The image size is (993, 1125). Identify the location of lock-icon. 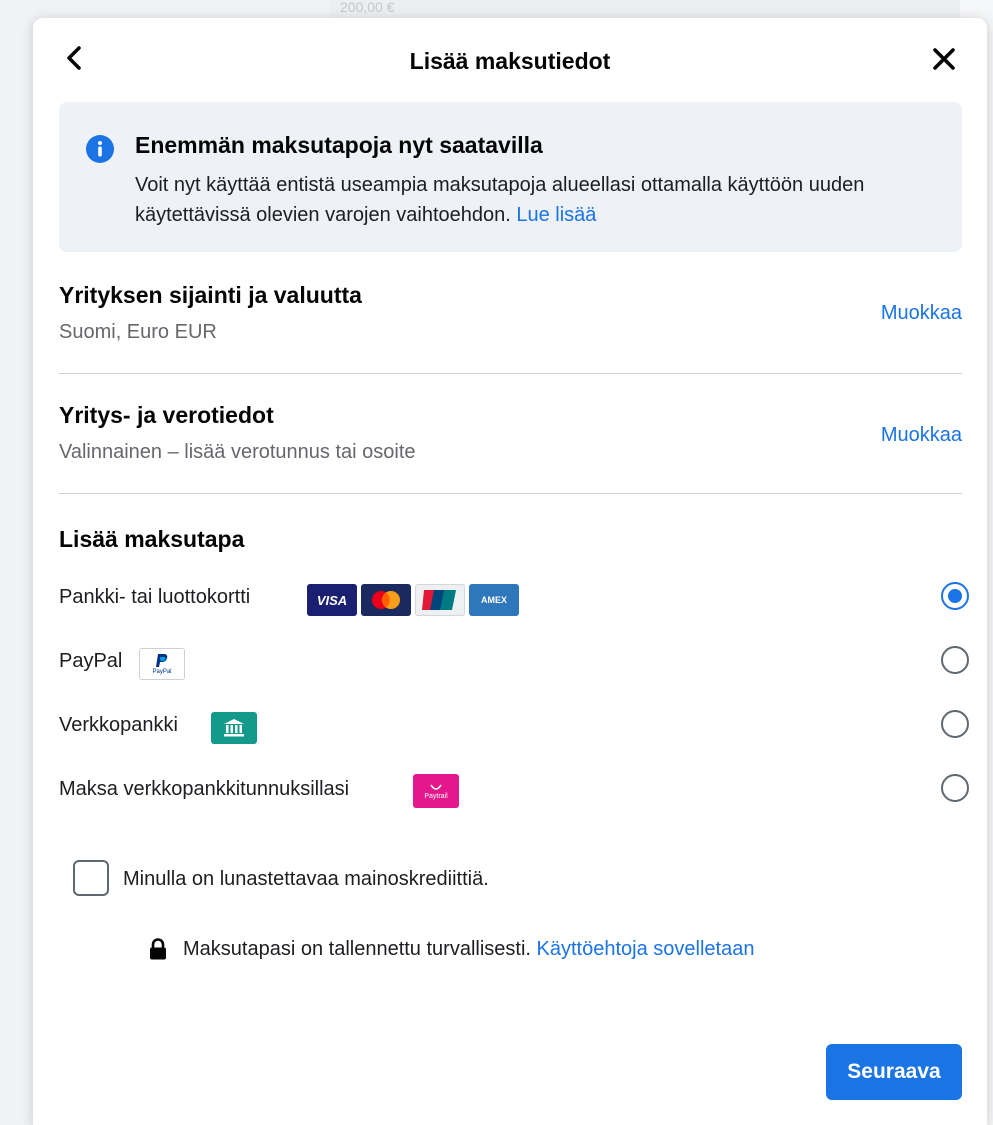
(158, 949).